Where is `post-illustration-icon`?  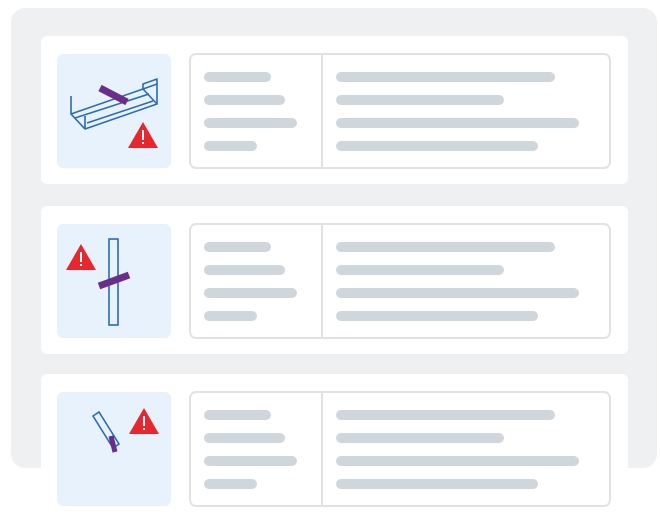
post-illustration-icon is located at coordinates (98, 282).